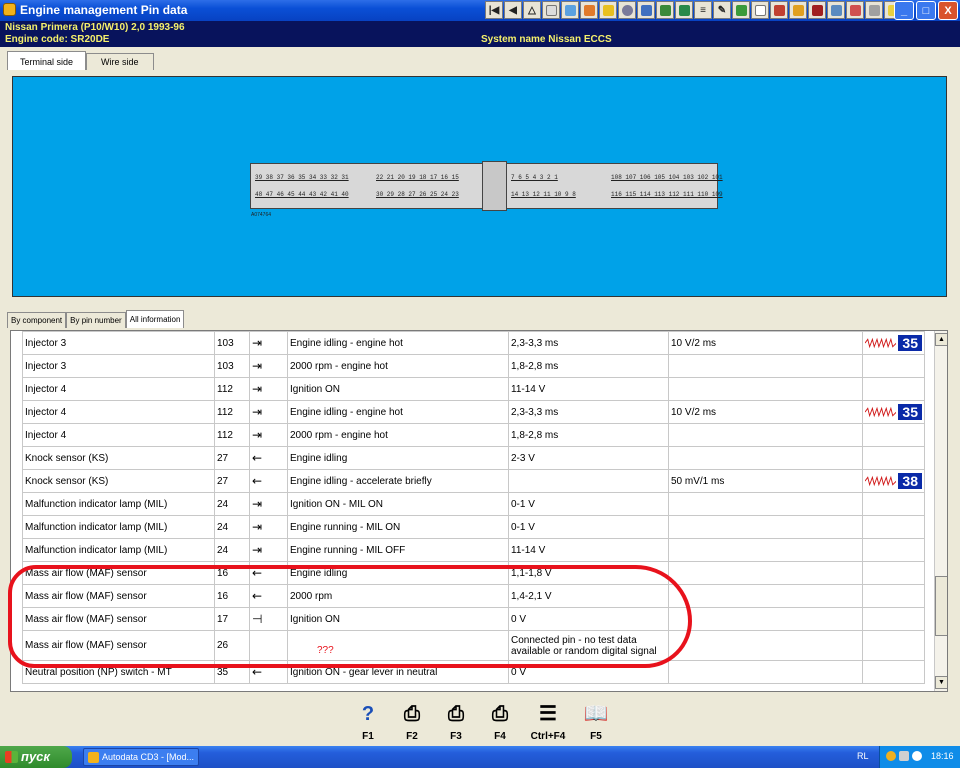  What do you see at coordinates (741, 10) in the screenshot?
I see `battery-icon` at bounding box center [741, 10].